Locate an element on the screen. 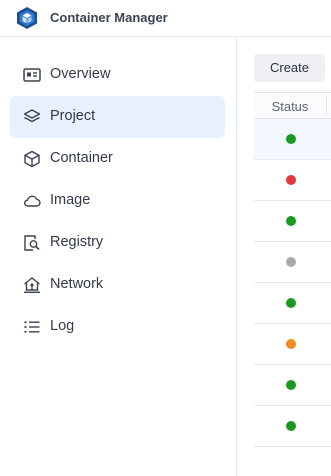 Image resolution: width=331 pixels, height=476 pixels. sidebar-item-image: Image is located at coordinates (117, 201).